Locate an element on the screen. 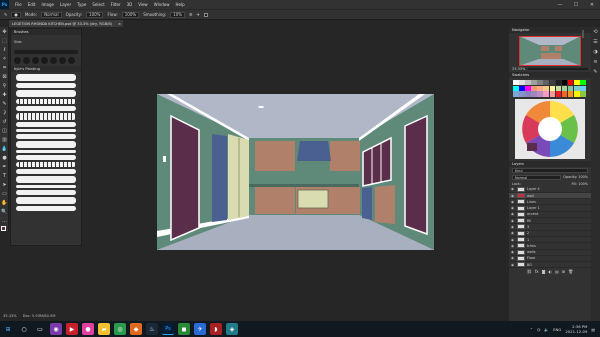 The height and width of the screenshot is (337, 600). minimize-button: — is located at coordinates (560, 4).